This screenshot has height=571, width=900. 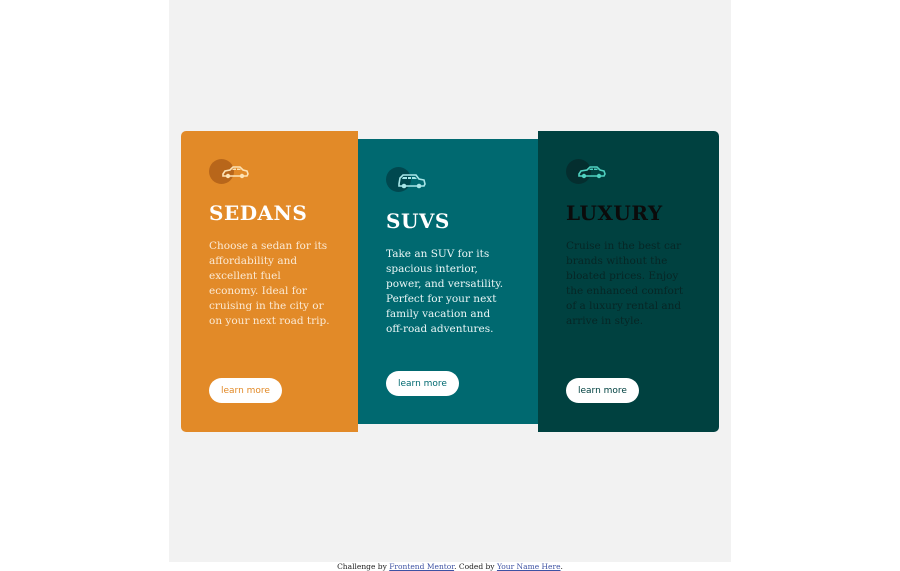 I want to click on attribution-suffix: ., so click(x=561, y=566).